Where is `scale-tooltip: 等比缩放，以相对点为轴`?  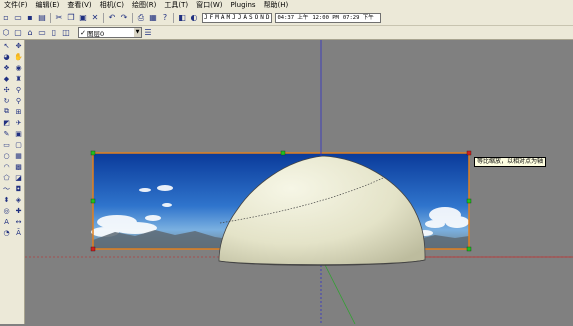 scale-tooltip: 等比缩放，以相对点为轴 is located at coordinates (510, 162).